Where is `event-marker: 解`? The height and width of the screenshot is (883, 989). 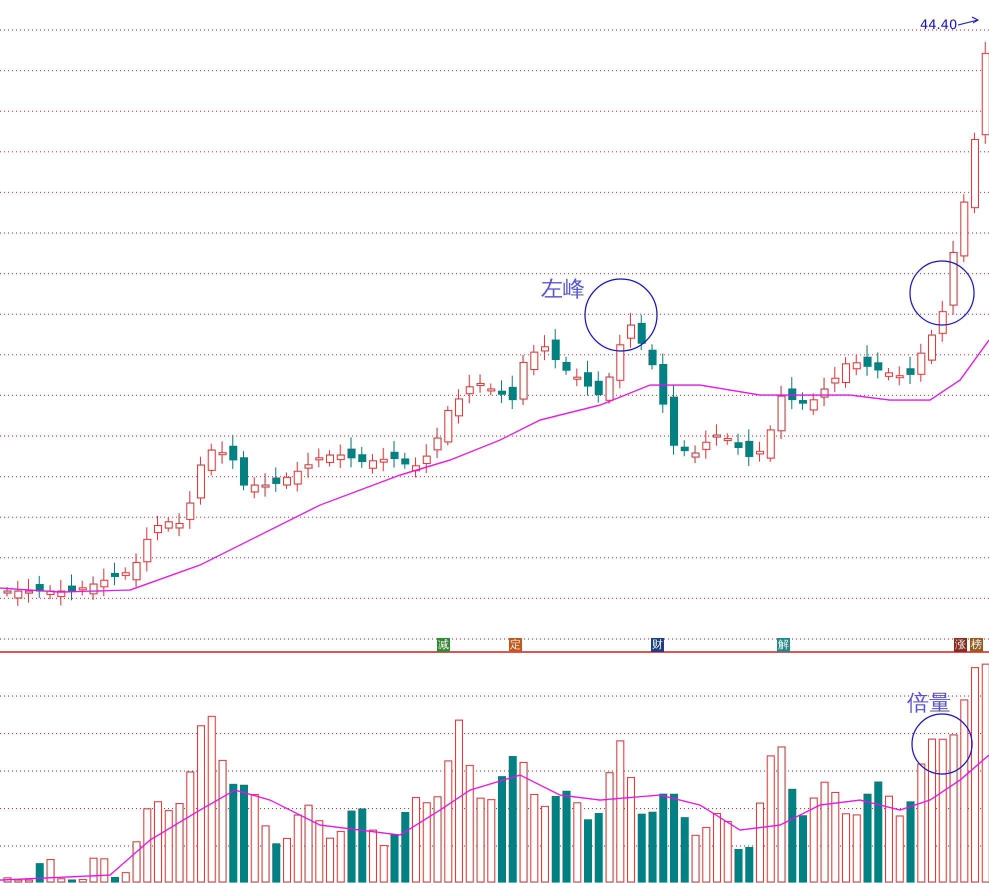
event-marker: 解 is located at coordinates (783, 645).